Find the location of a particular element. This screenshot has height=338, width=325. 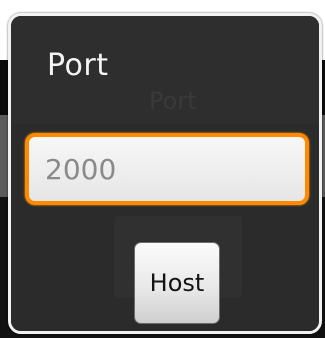

background-title-ghost: Port is located at coordinates (173, 101).